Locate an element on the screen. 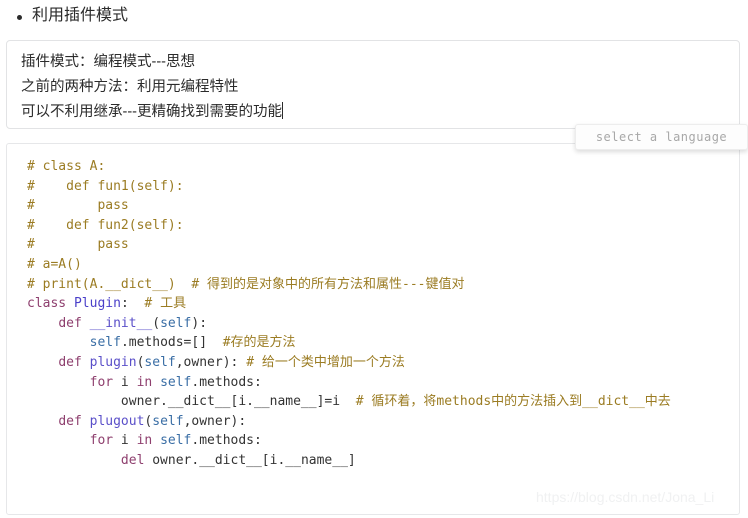 Image resolution: width=748 pixels, height=518 pixels. language-selector-placeholder: select a language is located at coordinates (661, 137).